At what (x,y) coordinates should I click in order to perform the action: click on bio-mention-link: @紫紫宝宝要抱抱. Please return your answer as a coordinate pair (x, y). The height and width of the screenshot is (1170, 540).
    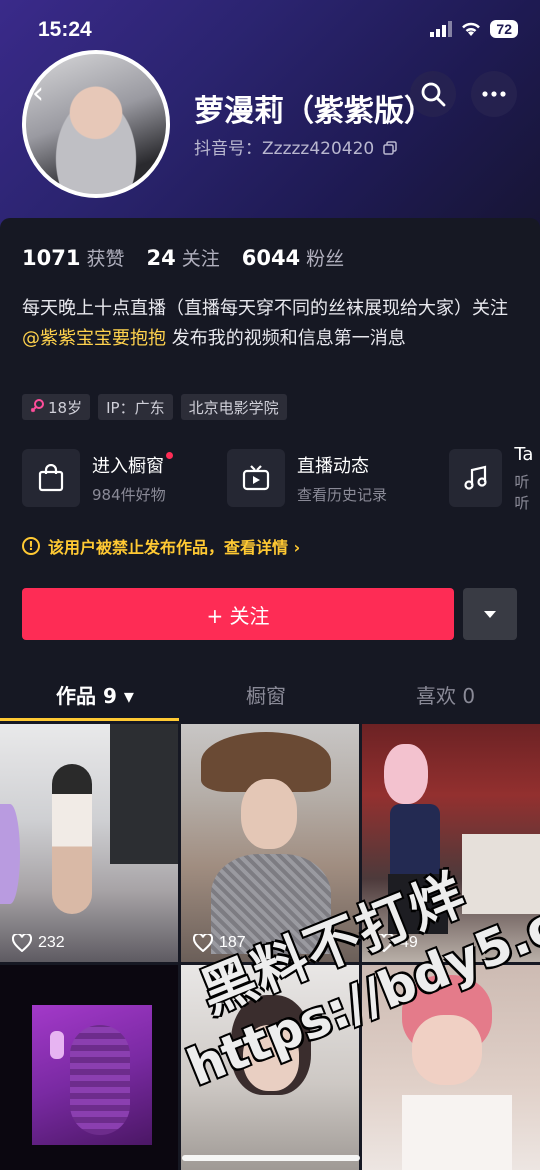
    Looking at the image, I should click on (94, 338).